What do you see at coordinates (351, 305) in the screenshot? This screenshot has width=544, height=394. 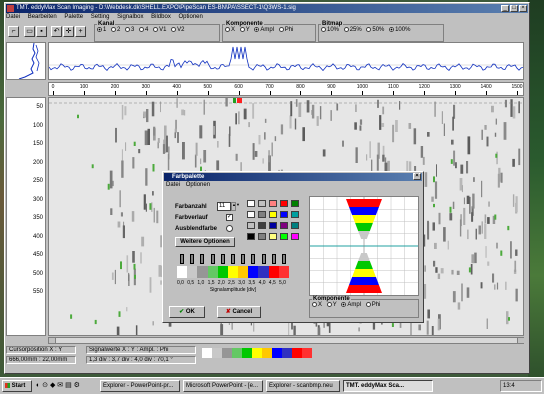 I see `dialog-komponente-ampl: Ampl` at bounding box center [351, 305].